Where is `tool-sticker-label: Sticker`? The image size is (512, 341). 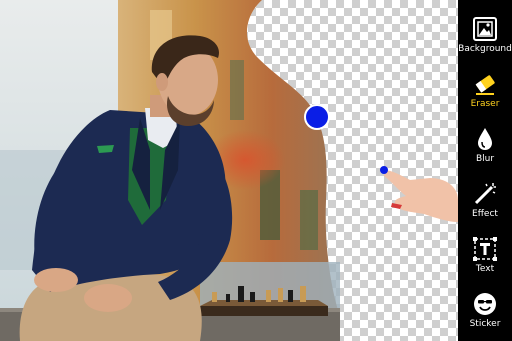
tool-sticker-label: Sticker is located at coordinates (485, 324).